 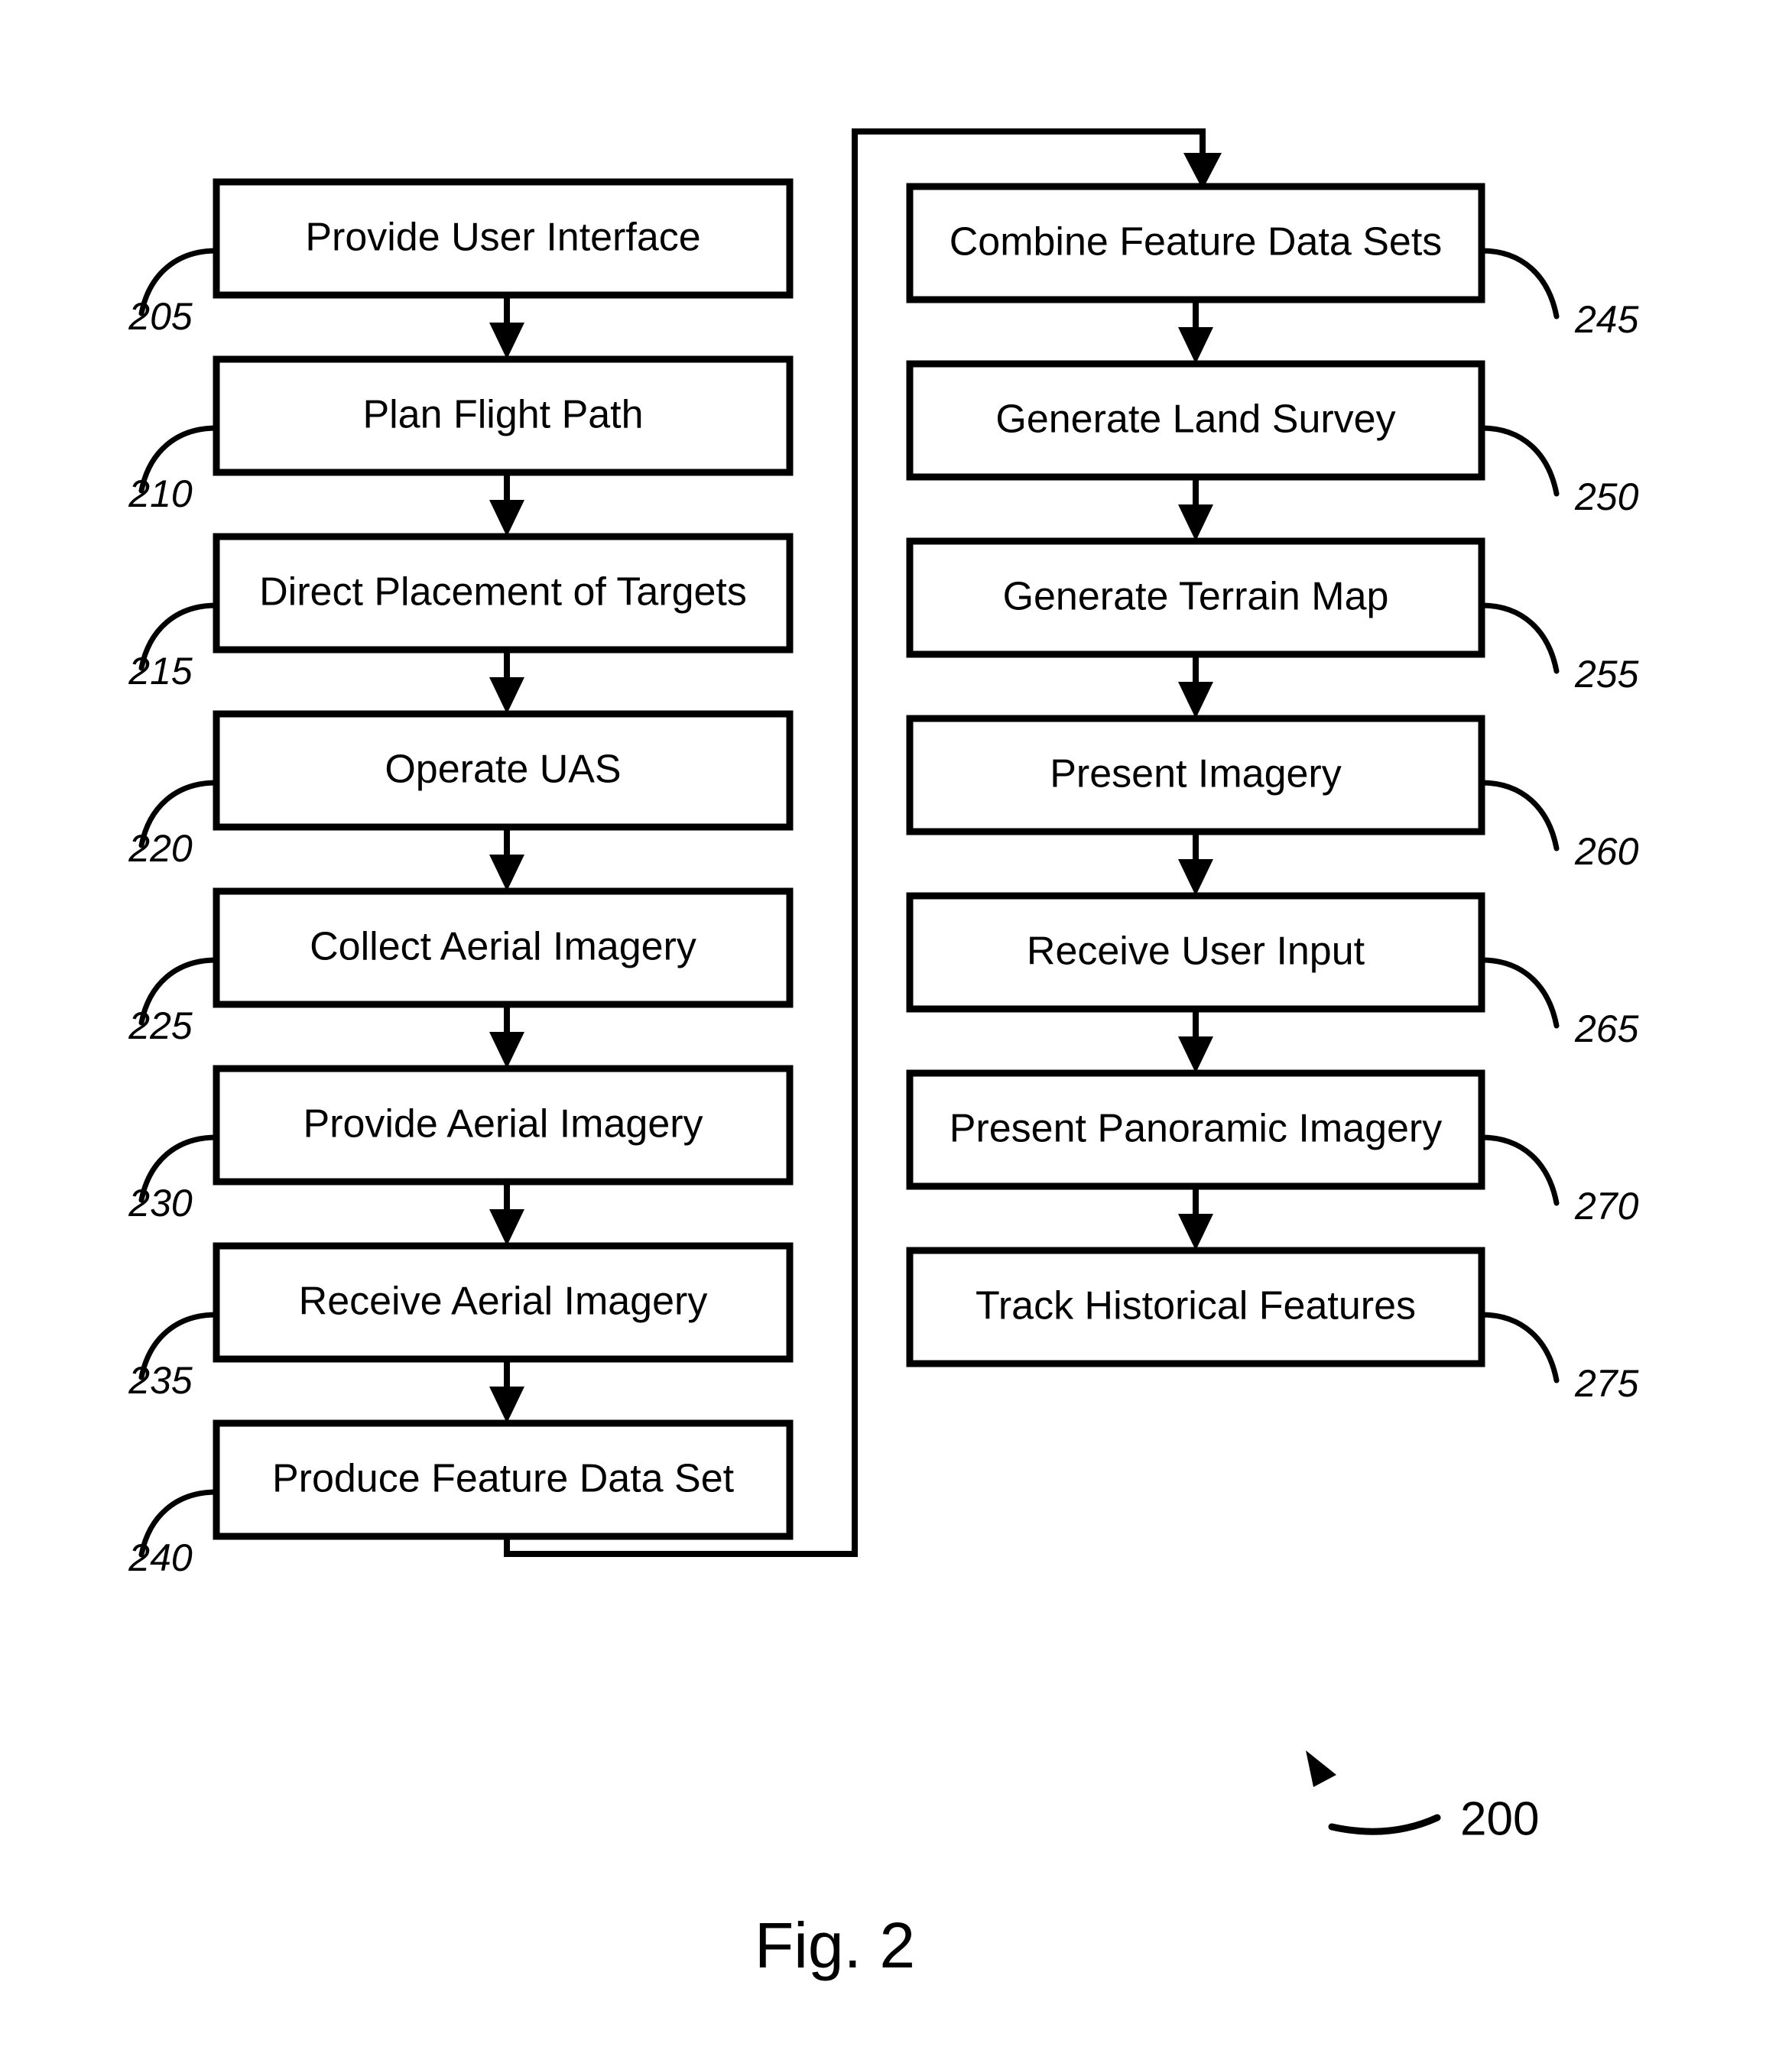 I want to click on step-label: Receive Aerial Imagery, so click(x=503, y=1302).